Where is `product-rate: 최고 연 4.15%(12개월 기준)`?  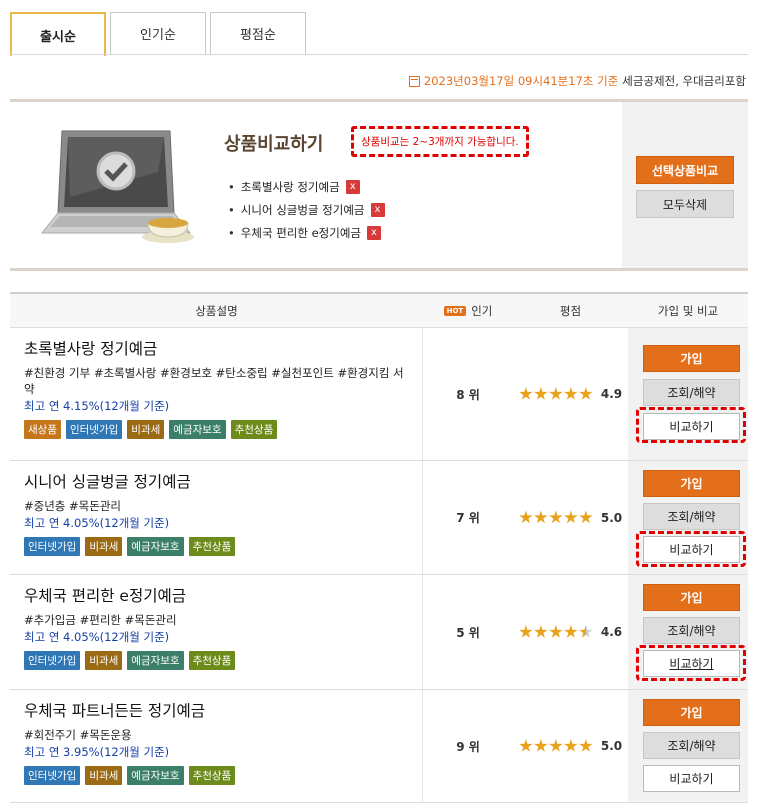
product-rate: 최고 연 4.15%(12개월 기준) is located at coordinates (97, 406).